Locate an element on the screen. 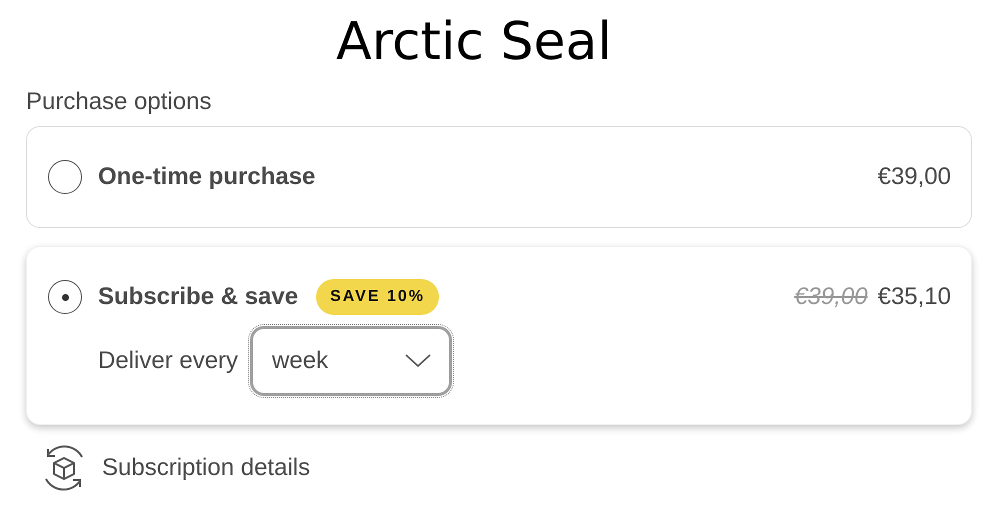 The image size is (997, 531). chevron-down-icon is located at coordinates (418, 361).